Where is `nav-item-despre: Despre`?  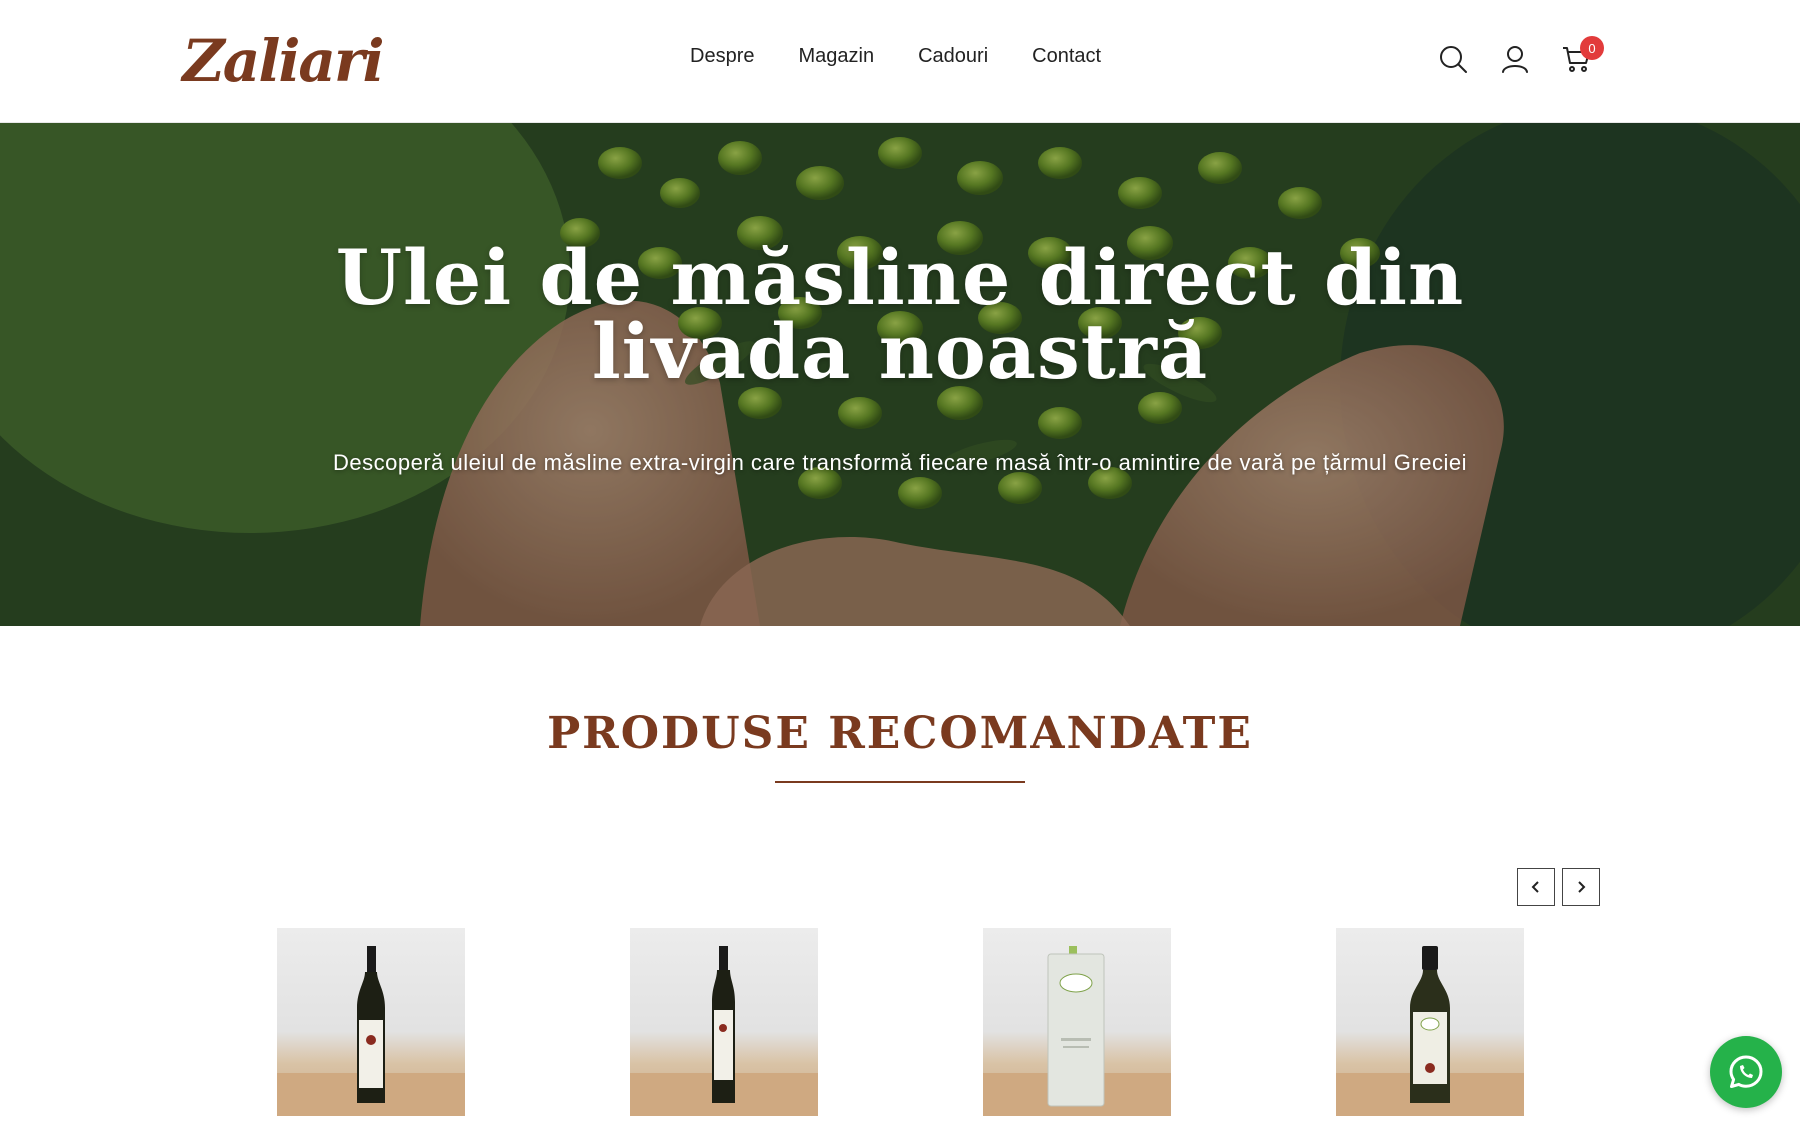
nav-item-despre: Despre is located at coordinates (722, 56).